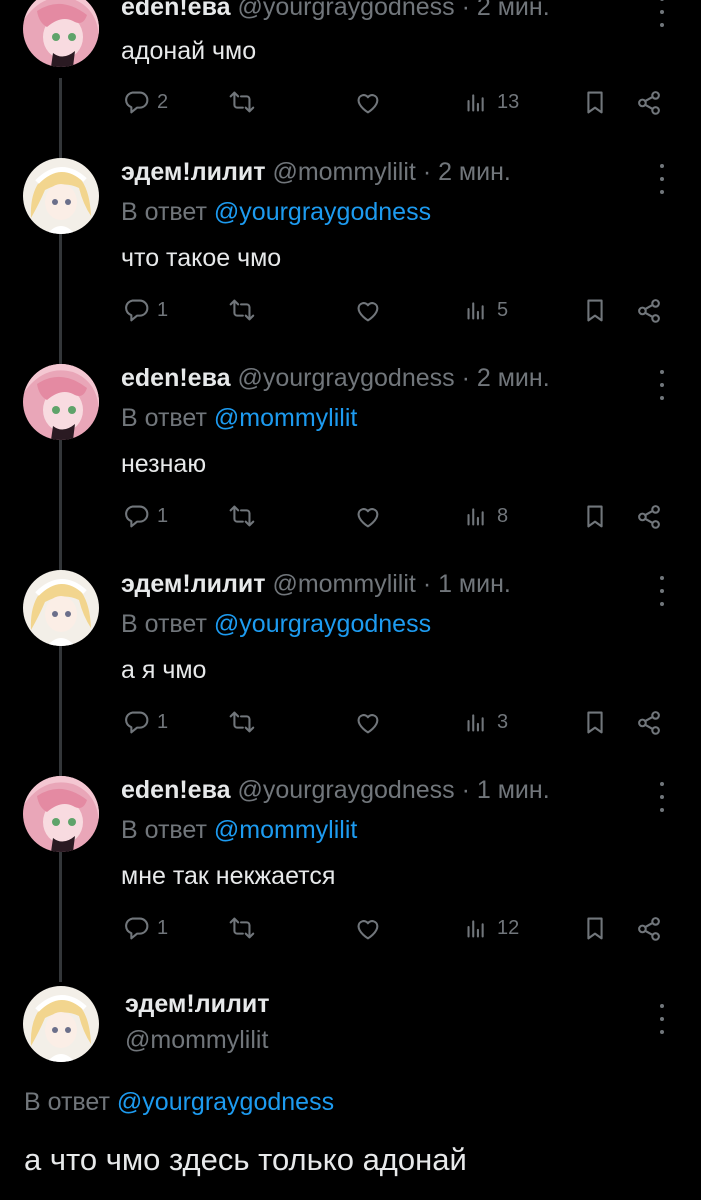 The width and height of the screenshot is (701, 1200). Describe the element at coordinates (144, 102) in the screenshot. I see `reply-button: 2` at that location.